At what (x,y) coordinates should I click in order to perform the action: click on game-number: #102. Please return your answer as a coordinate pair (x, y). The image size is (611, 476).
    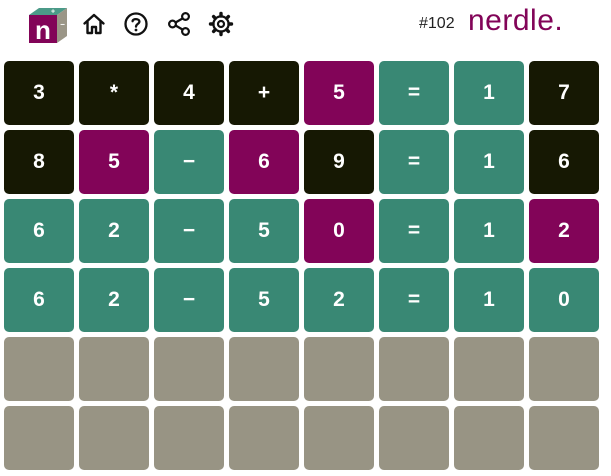
    Looking at the image, I should click on (437, 23).